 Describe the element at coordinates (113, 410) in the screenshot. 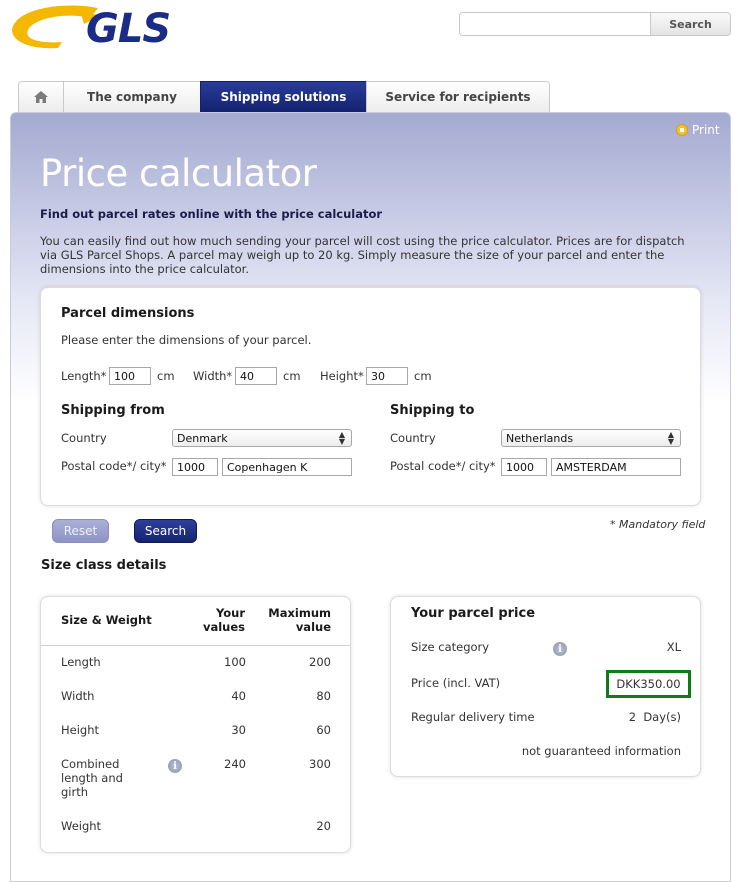

I see `shipping-from-heading: Shipping from` at that location.